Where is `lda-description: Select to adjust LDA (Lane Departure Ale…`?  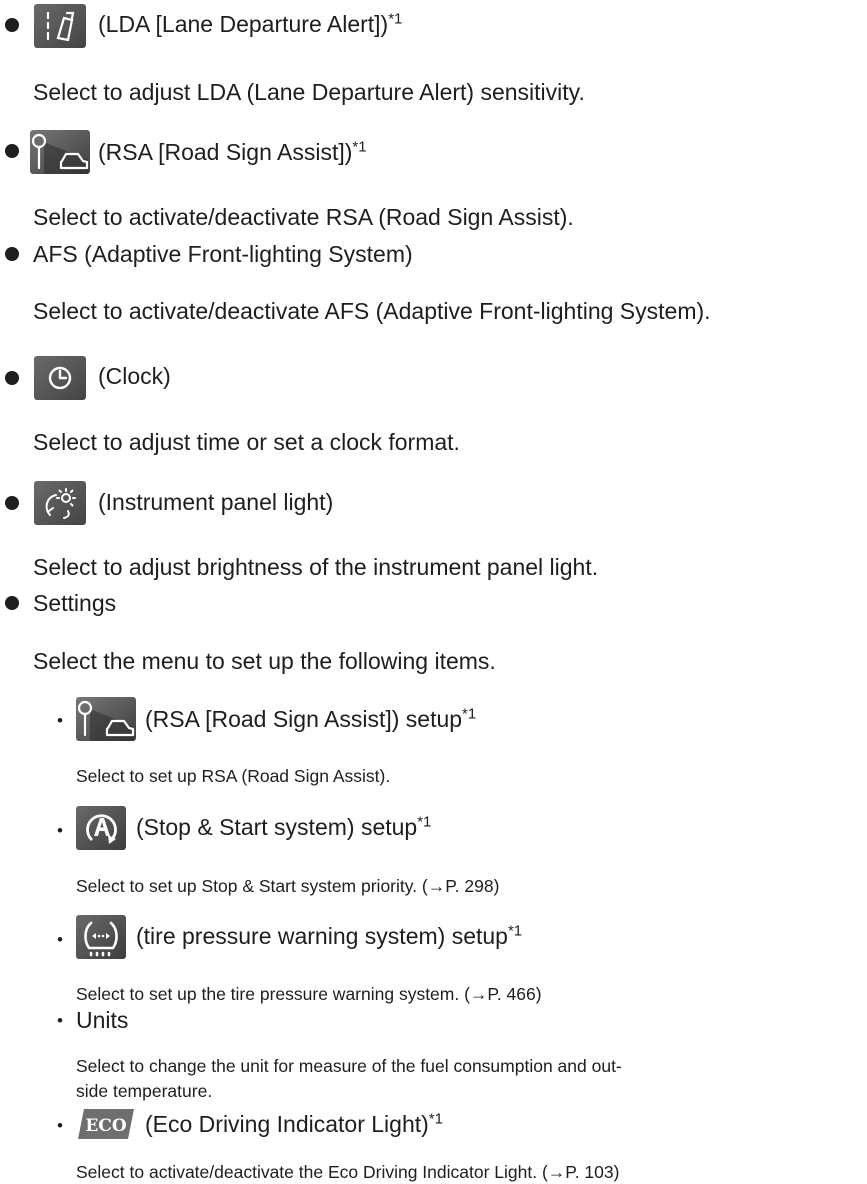
lda-description: Select to adjust LDA (Lane Departure Ale… is located at coordinates (309, 92).